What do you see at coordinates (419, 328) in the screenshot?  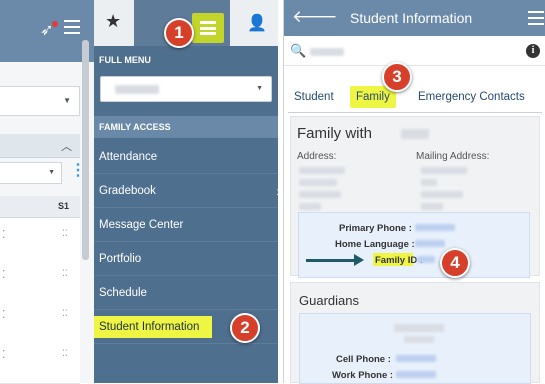 I see `guardian-name` at bounding box center [419, 328].